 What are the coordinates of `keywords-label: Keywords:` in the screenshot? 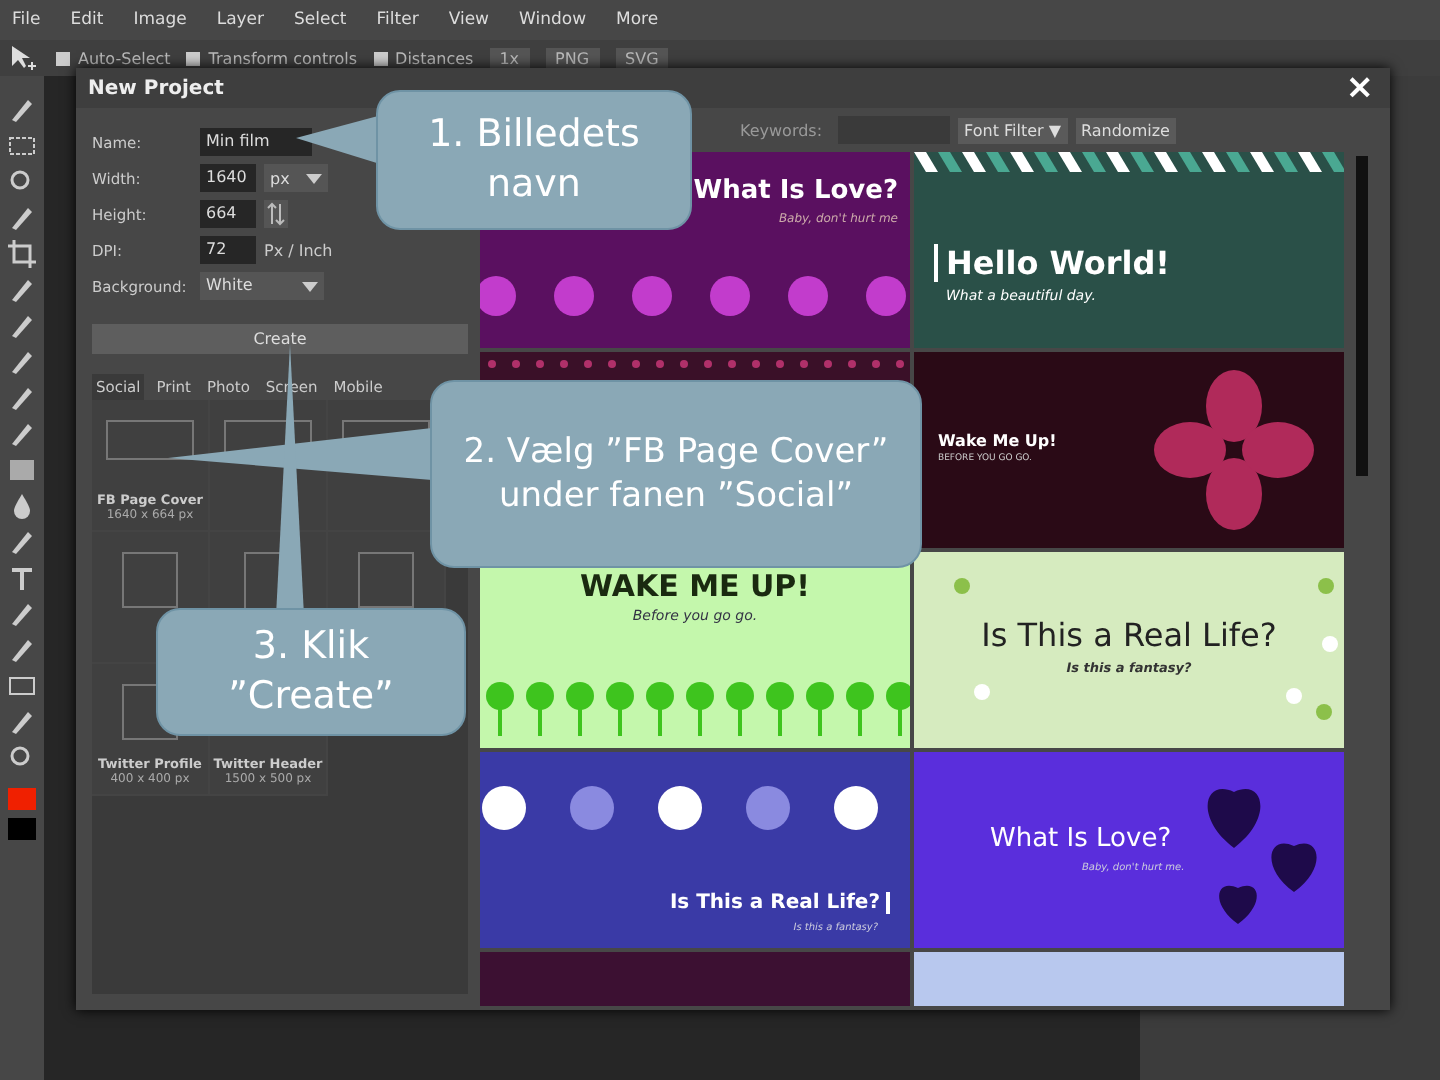 It's located at (781, 130).